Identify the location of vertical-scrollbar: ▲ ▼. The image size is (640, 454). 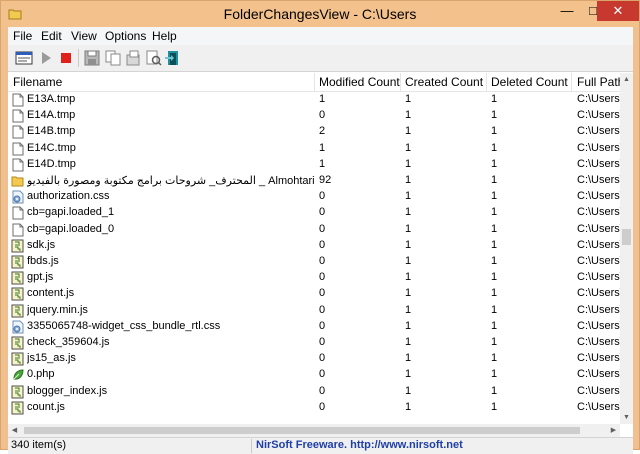
(626, 248).